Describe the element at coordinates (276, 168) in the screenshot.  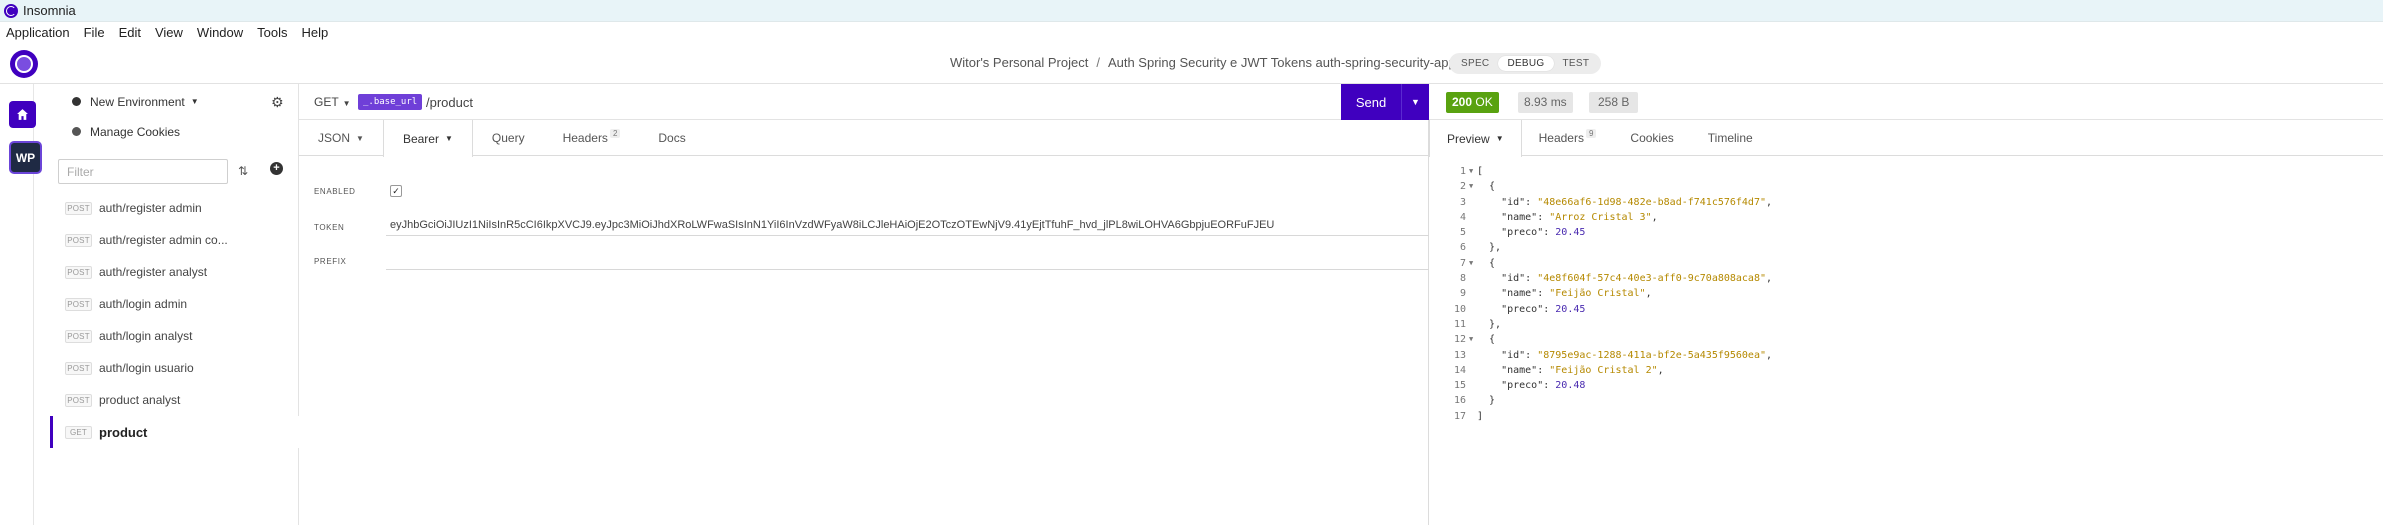
I see `add-request-icon: +` at that location.